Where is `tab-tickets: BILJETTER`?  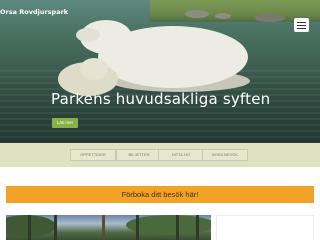
tab-tickets: BILJETTER is located at coordinates (139, 155).